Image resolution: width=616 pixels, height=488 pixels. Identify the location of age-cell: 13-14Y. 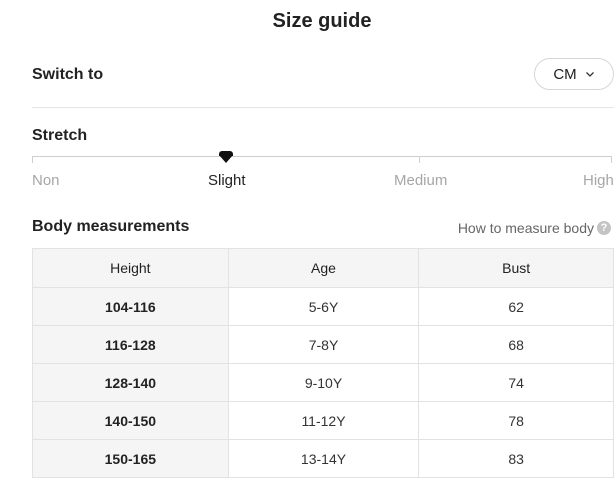
(323, 458).